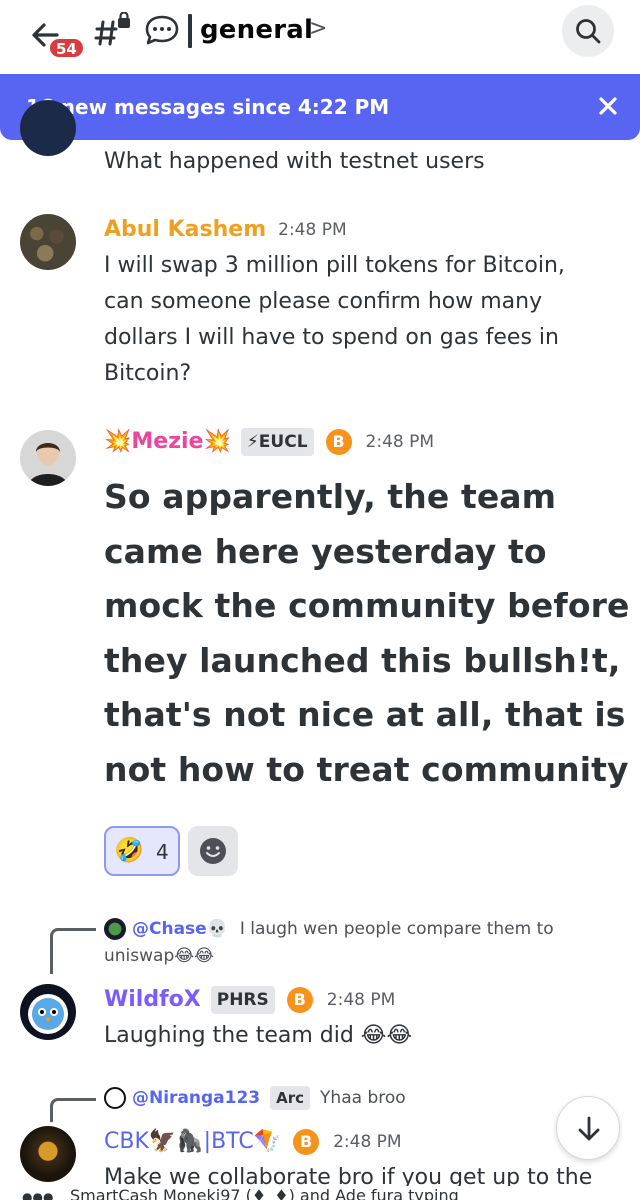  Describe the element at coordinates (242, 1000) in the screenshot. I see `role-tag: PHRS` at that location.